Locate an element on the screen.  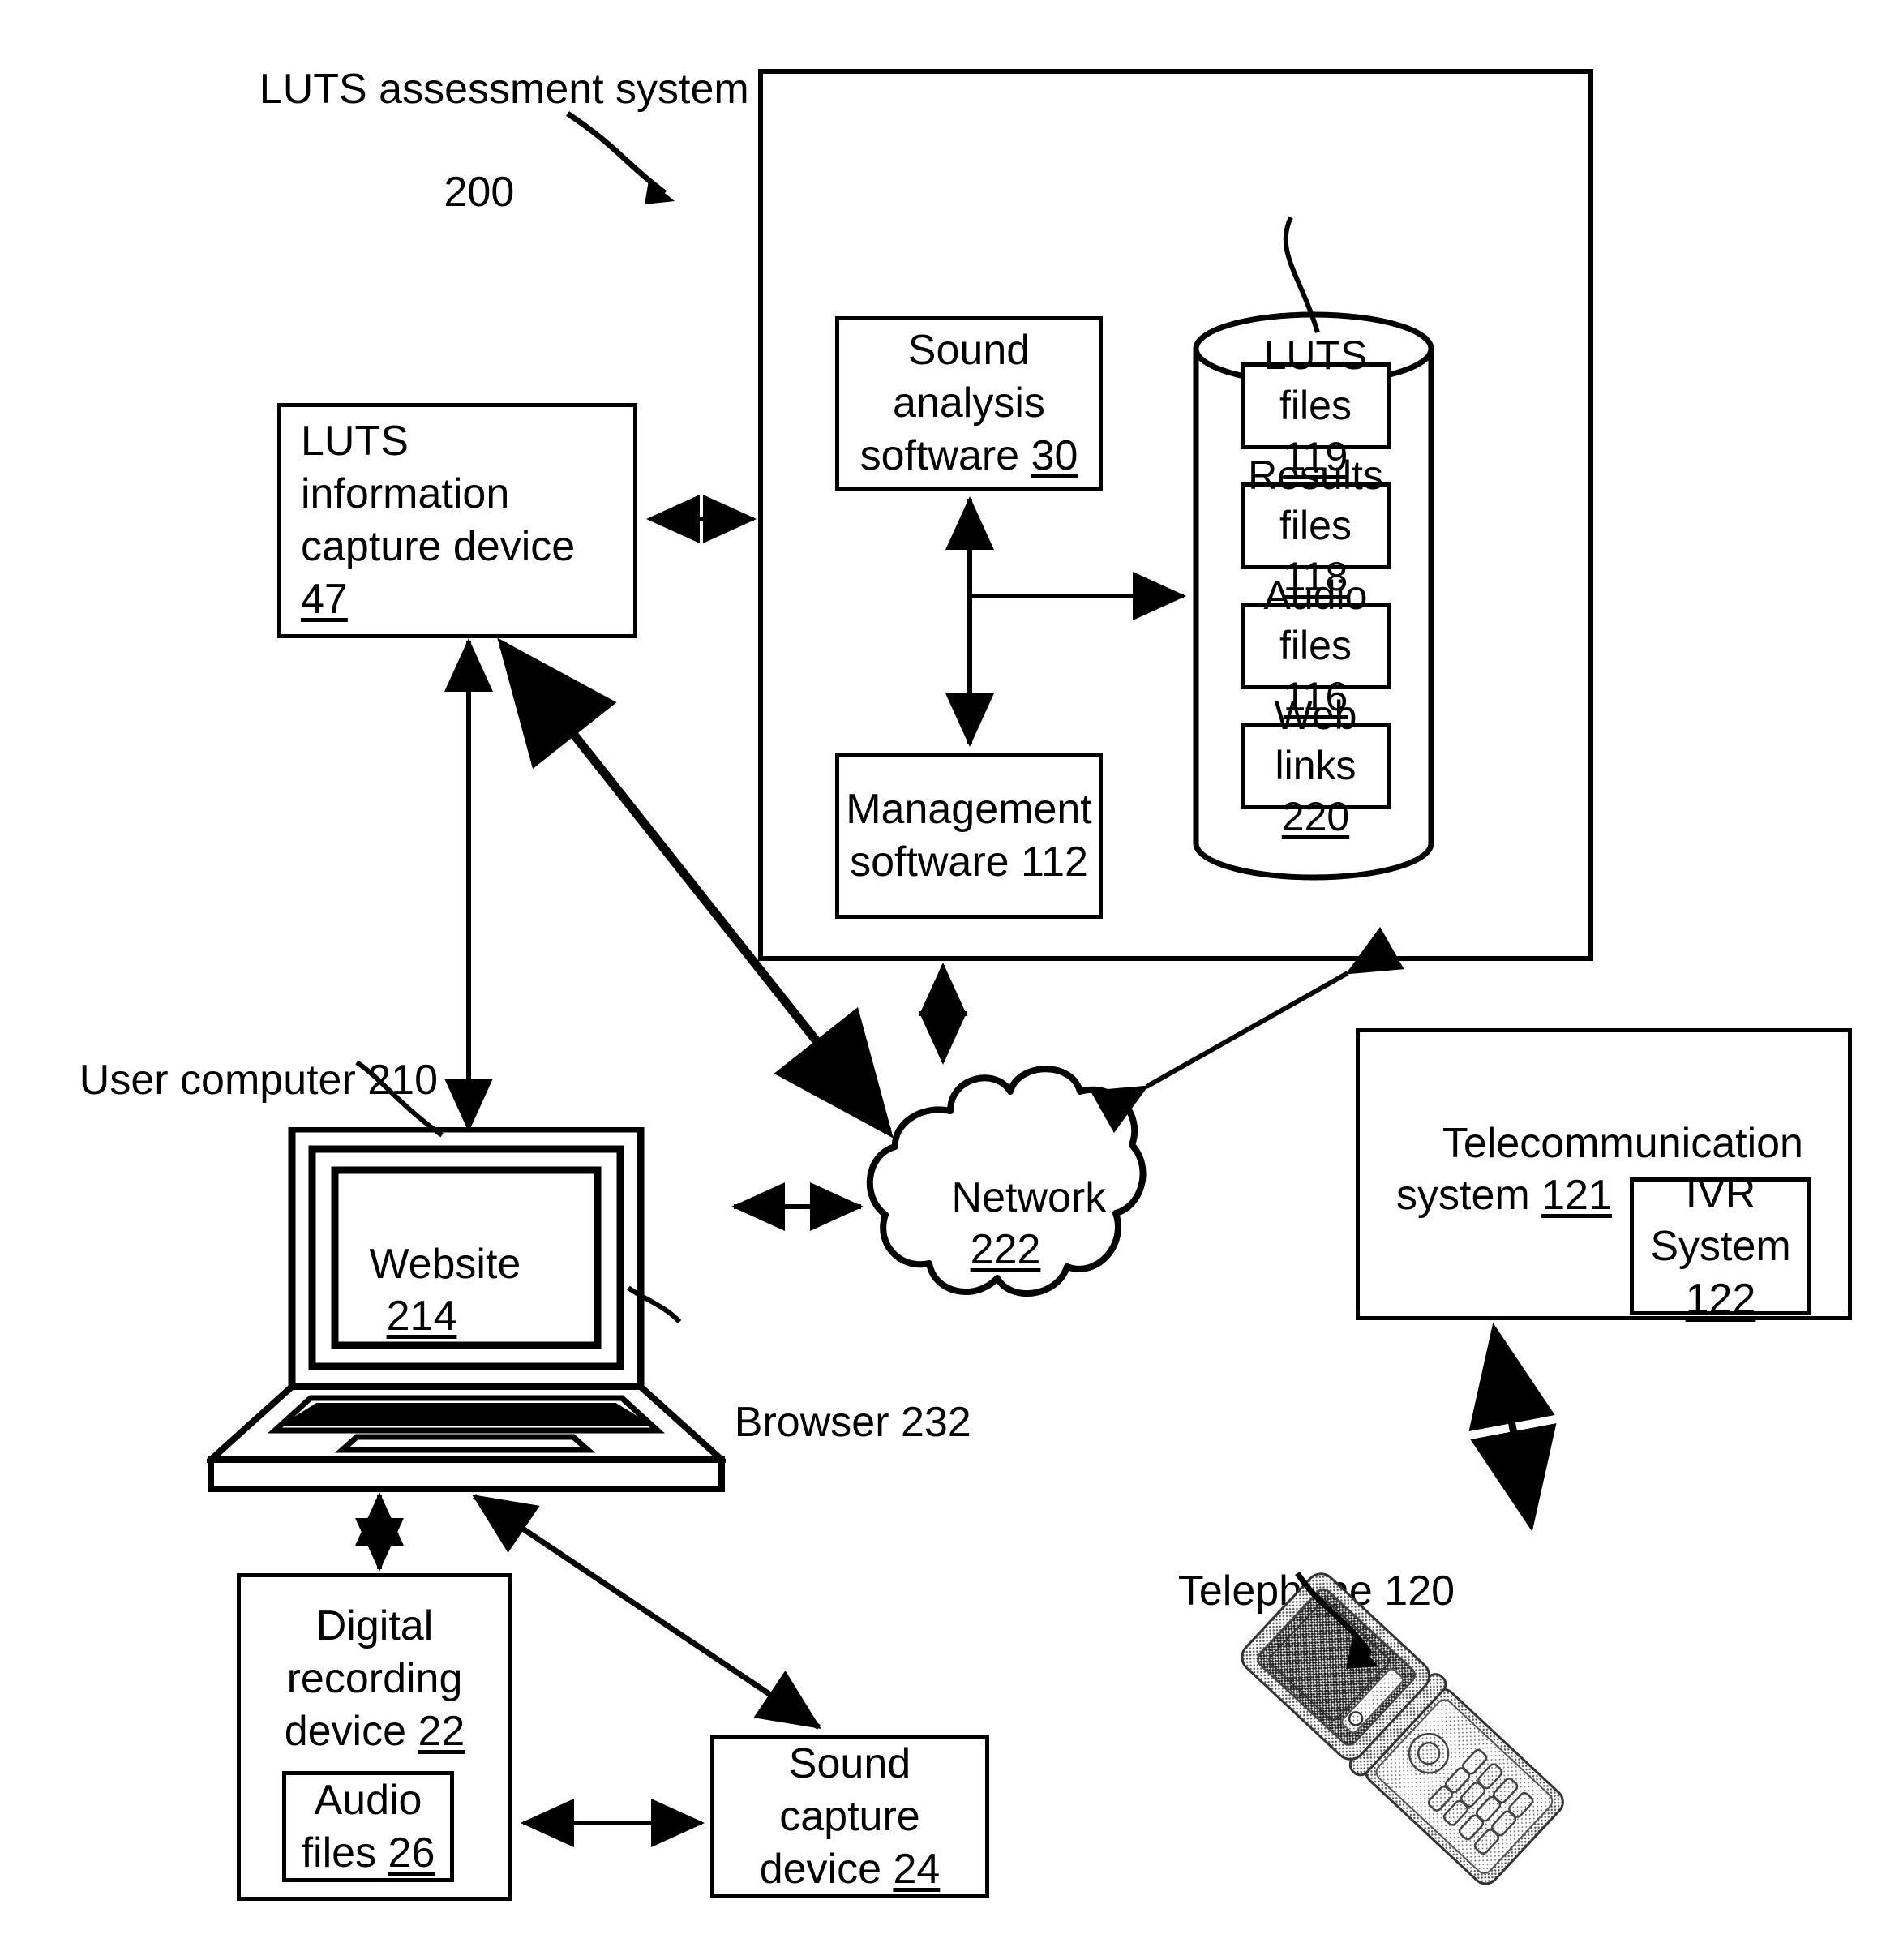
sound-capture-device-text: Sound capture device 24 is located at coordinates (850, 1816).